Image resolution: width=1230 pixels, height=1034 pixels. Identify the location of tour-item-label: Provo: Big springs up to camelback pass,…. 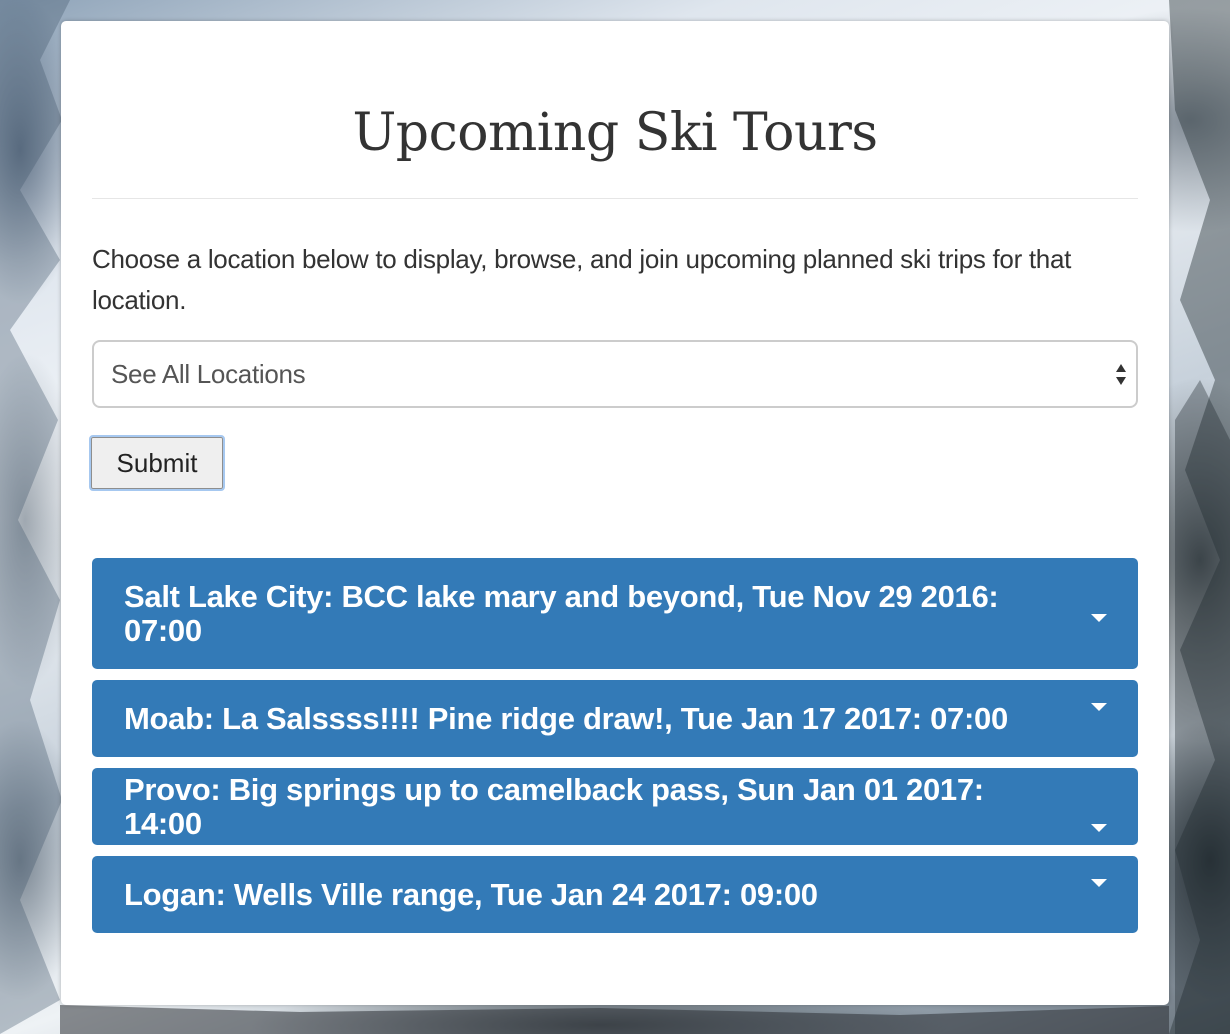
(554, 806).